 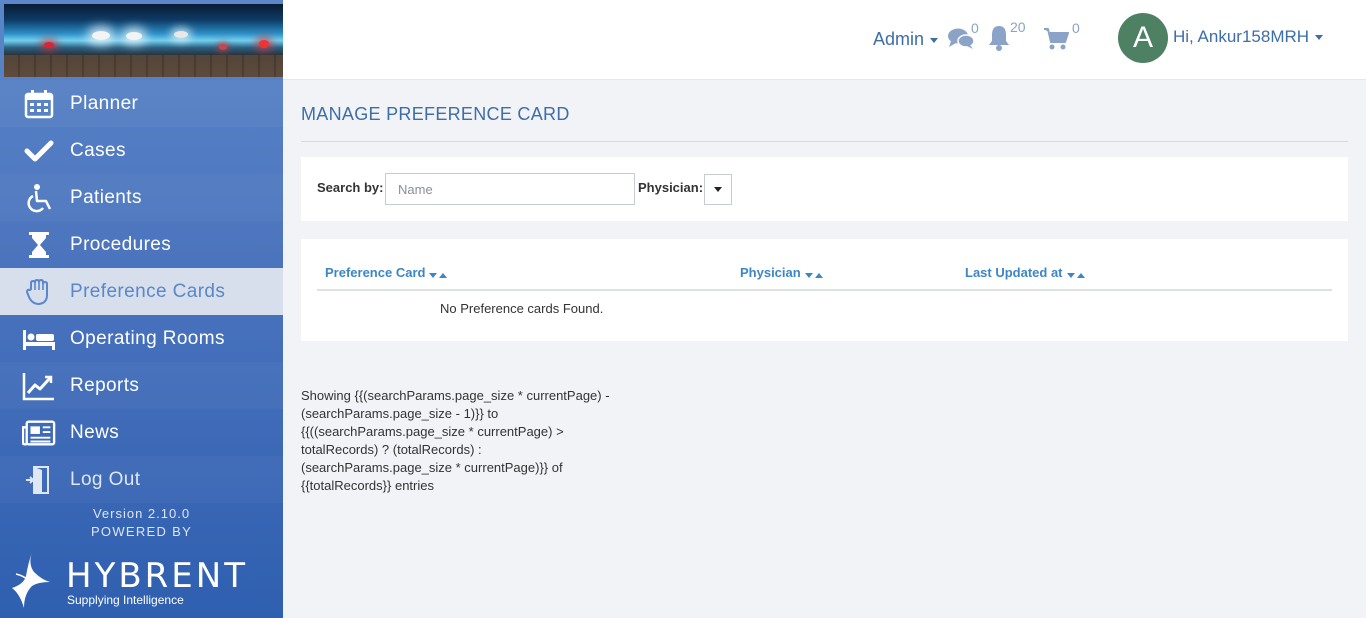 What do you see at coordinates (899, 39) in the screenshot?
I see `admin-label: Admin` at bounding box center [899, 39].